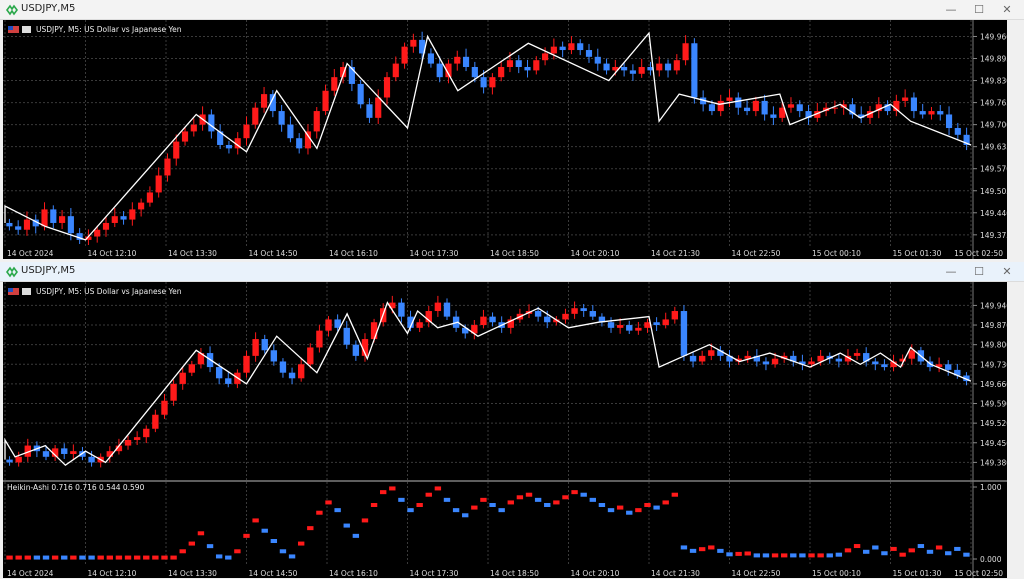 This screenshot has width=1024, height=579. I want to click on price-label: 149.570, so click(993, 169).